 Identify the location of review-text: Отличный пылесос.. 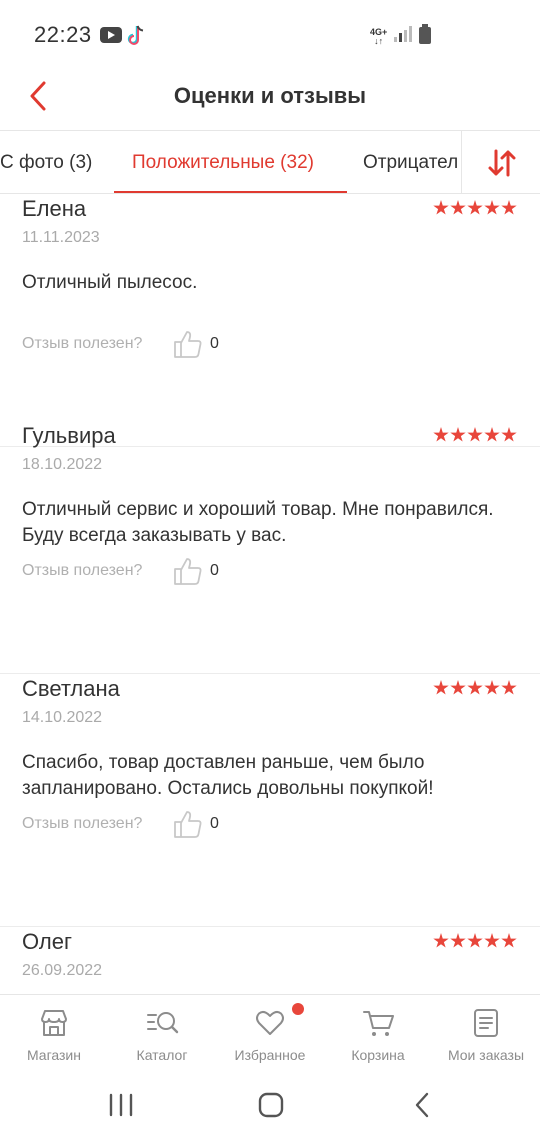
(110, 282).